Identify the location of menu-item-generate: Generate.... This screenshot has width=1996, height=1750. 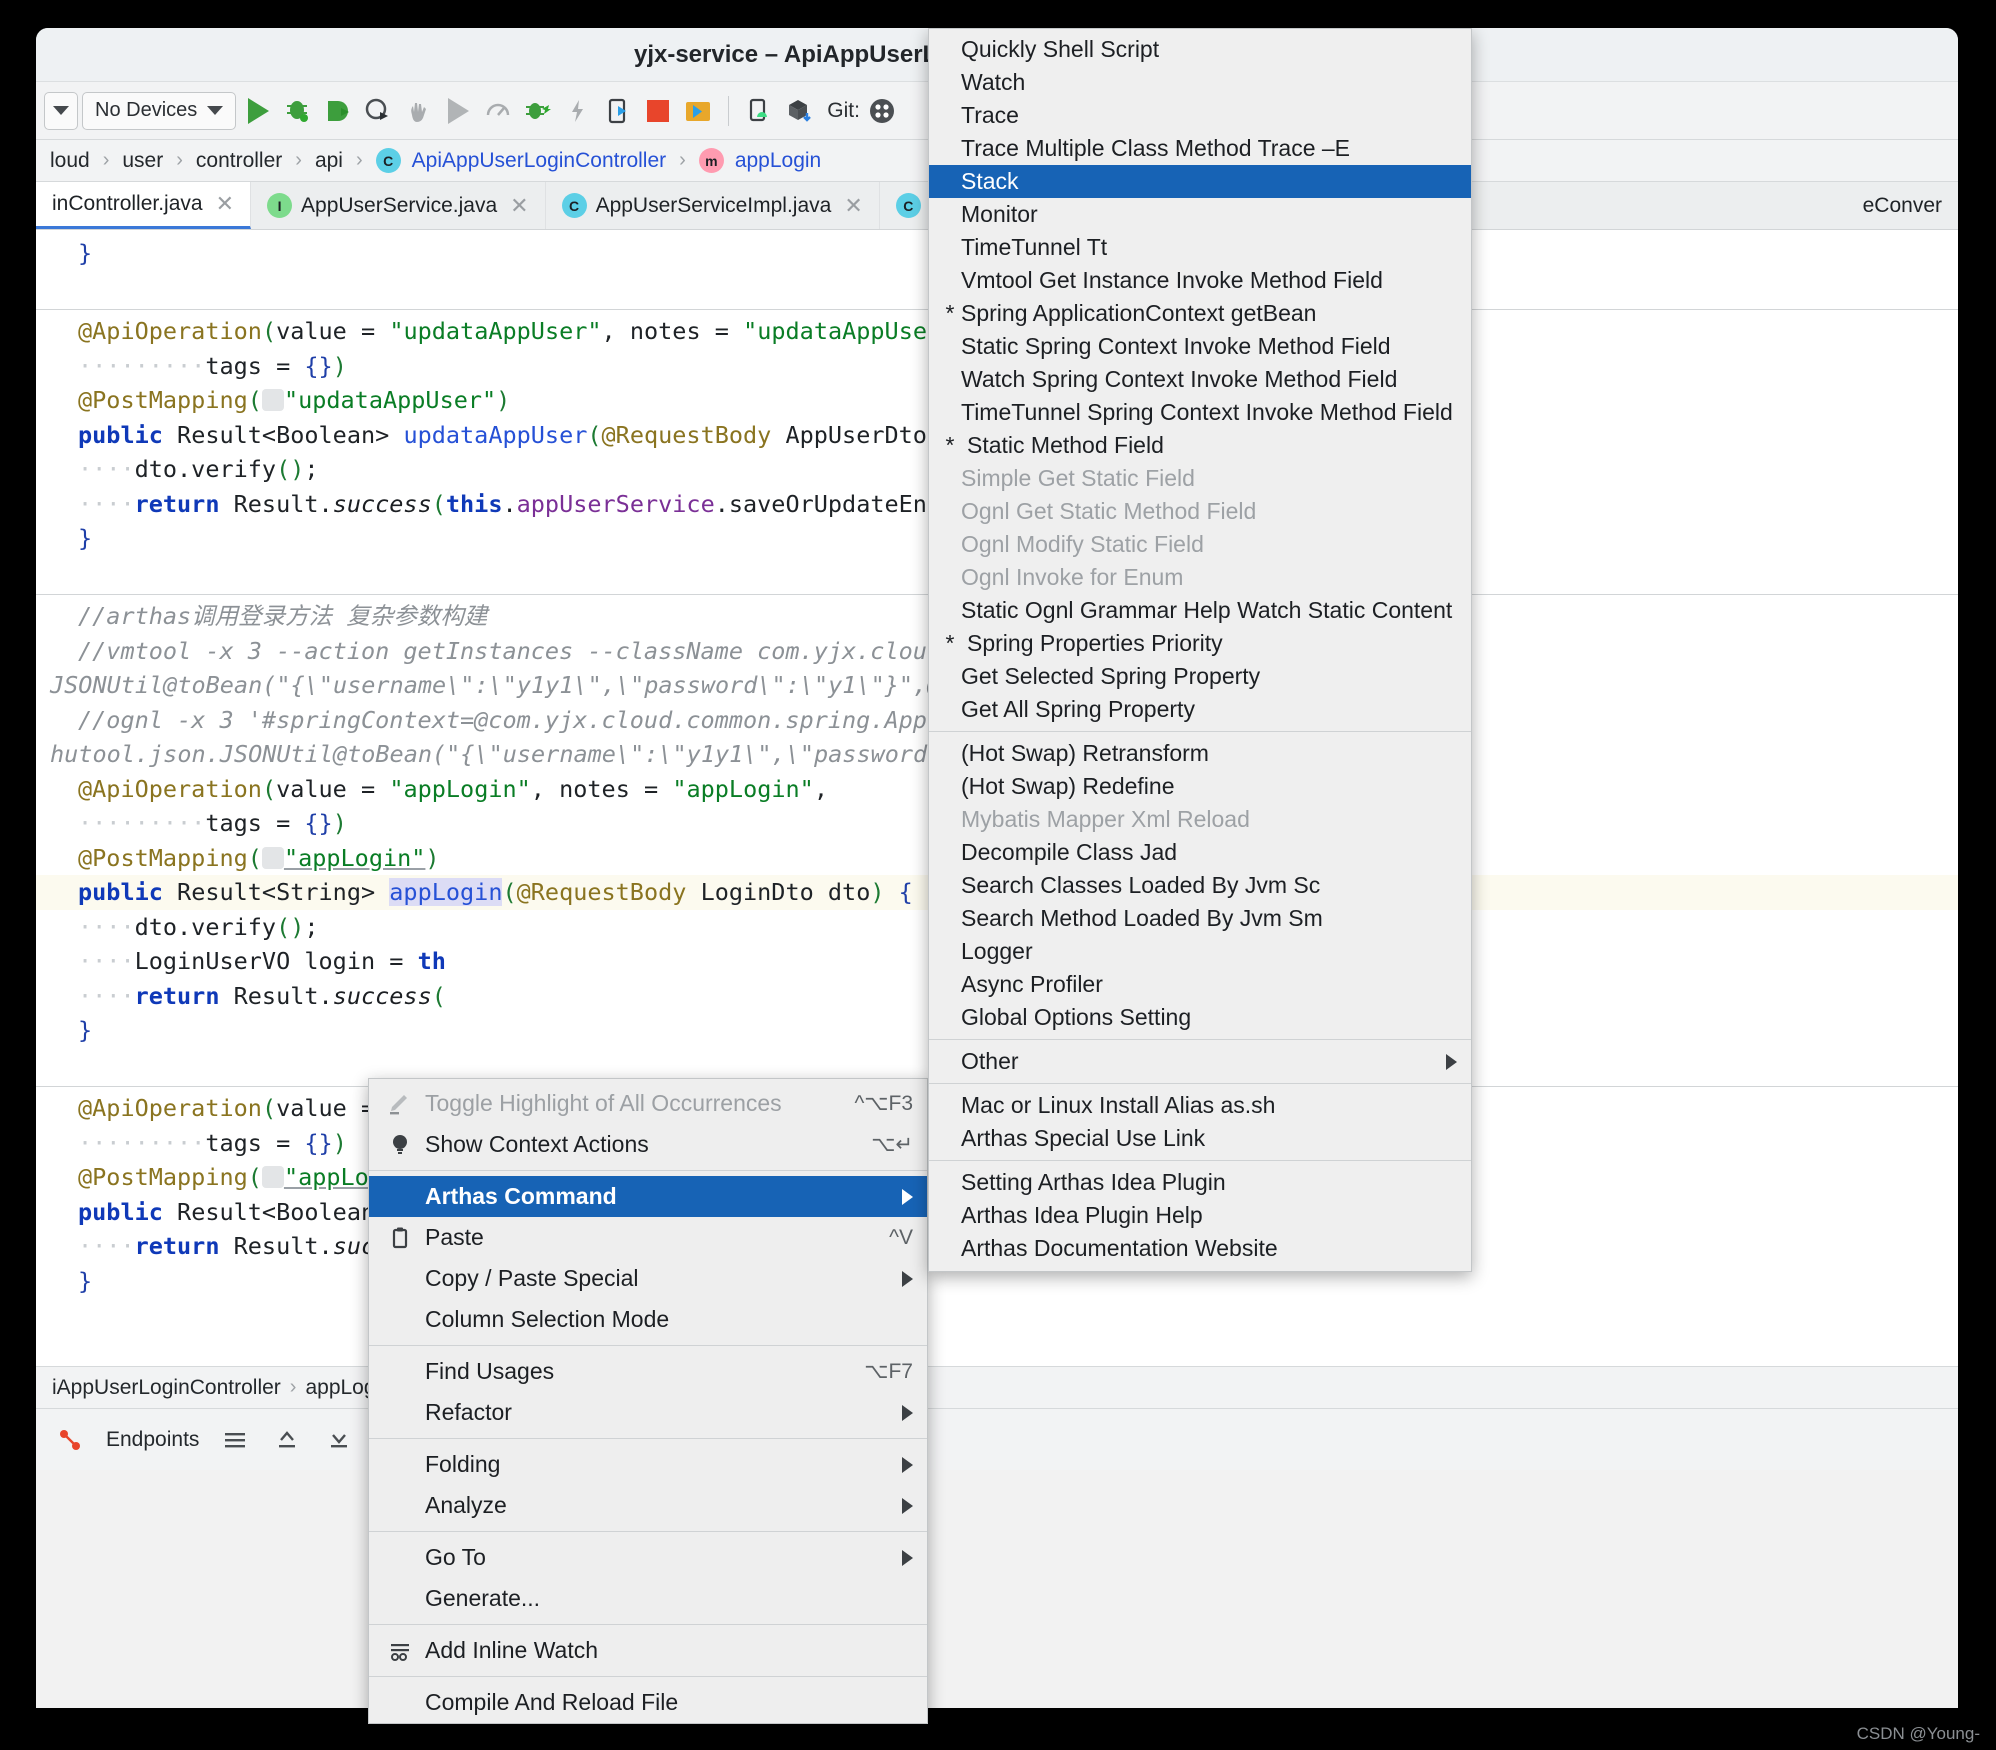
(648, 1598).